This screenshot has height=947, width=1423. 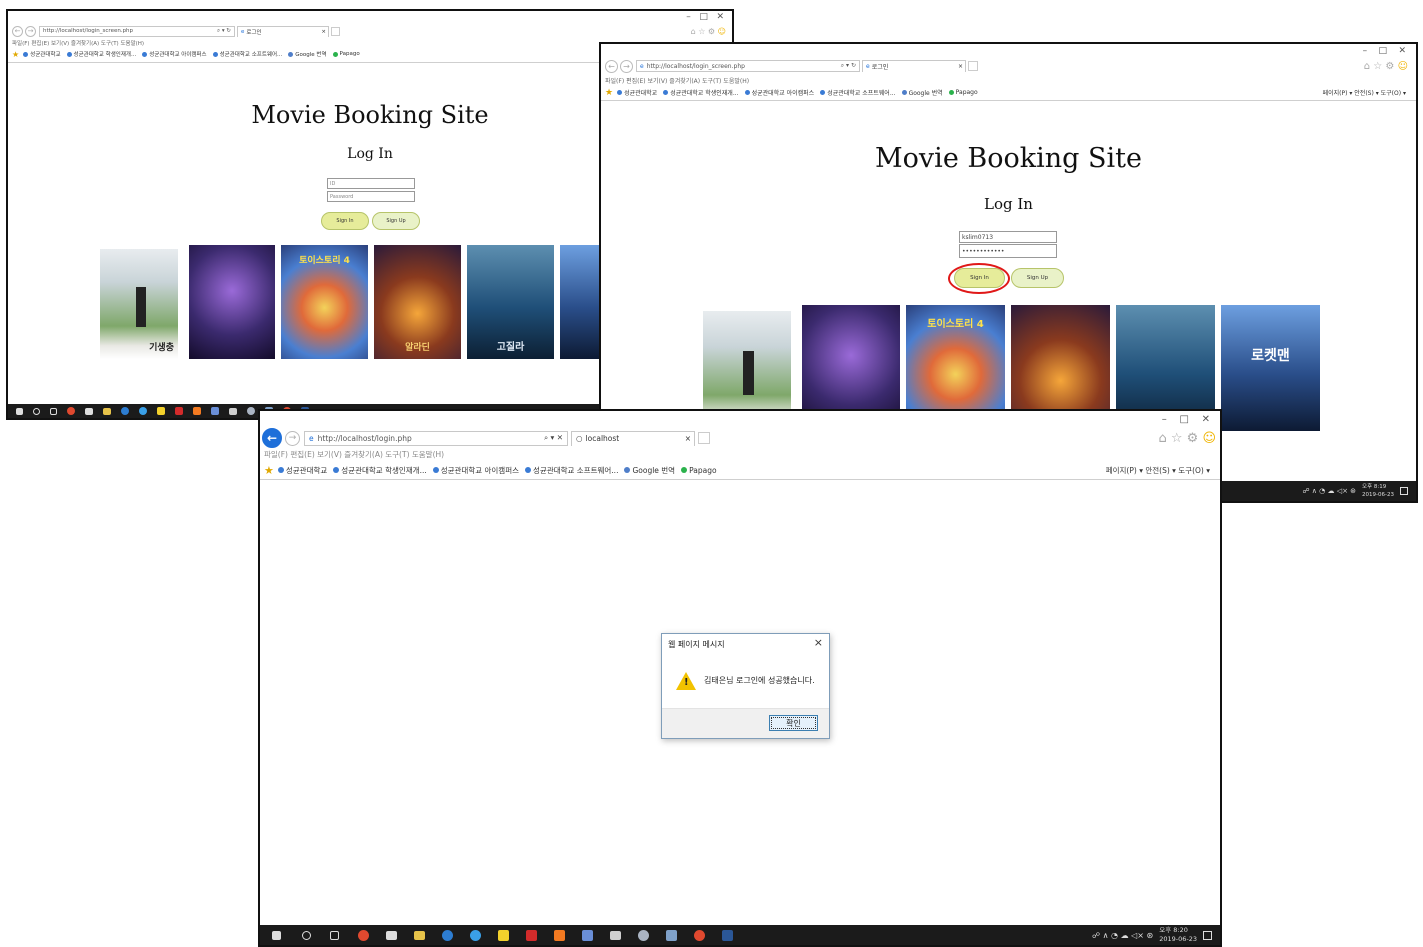 I want to click on mail-icon, so click(x=89, y=411).